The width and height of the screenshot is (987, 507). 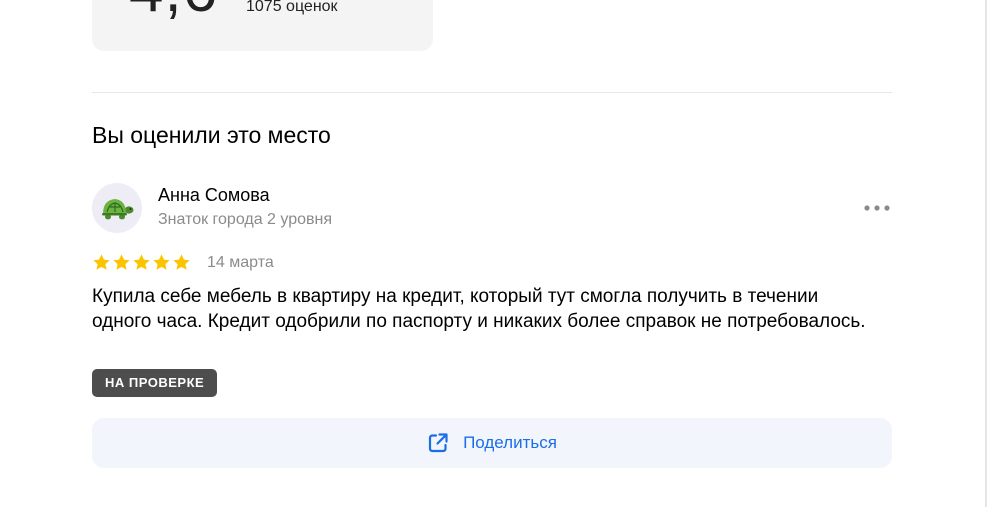 I want to click on rating-count: 1075 оценок, so click(x=292, y=7).